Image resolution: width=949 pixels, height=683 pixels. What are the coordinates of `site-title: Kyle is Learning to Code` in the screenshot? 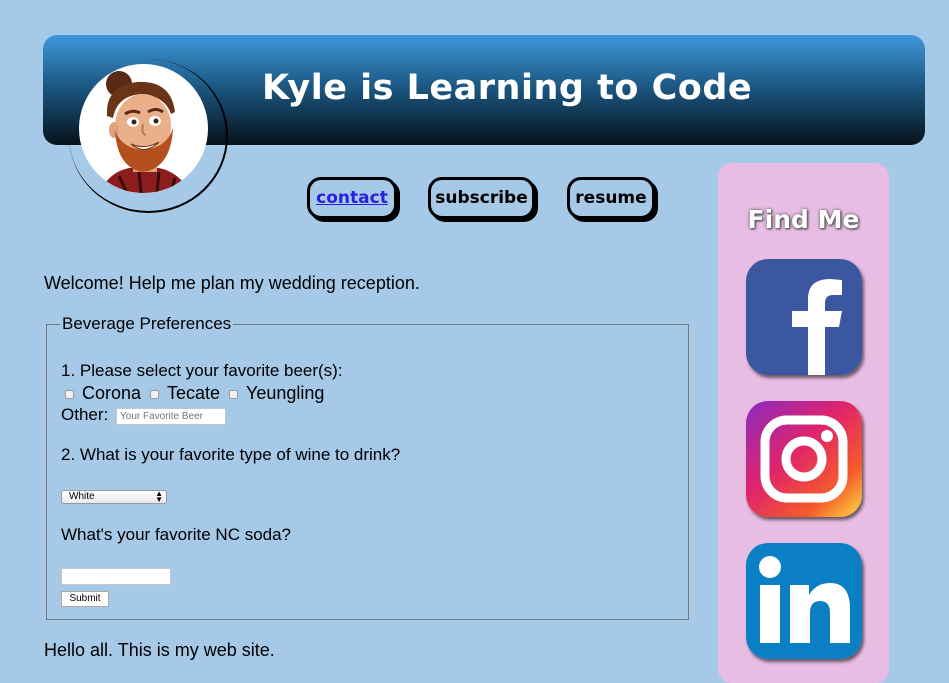 It's located at (507, 88).